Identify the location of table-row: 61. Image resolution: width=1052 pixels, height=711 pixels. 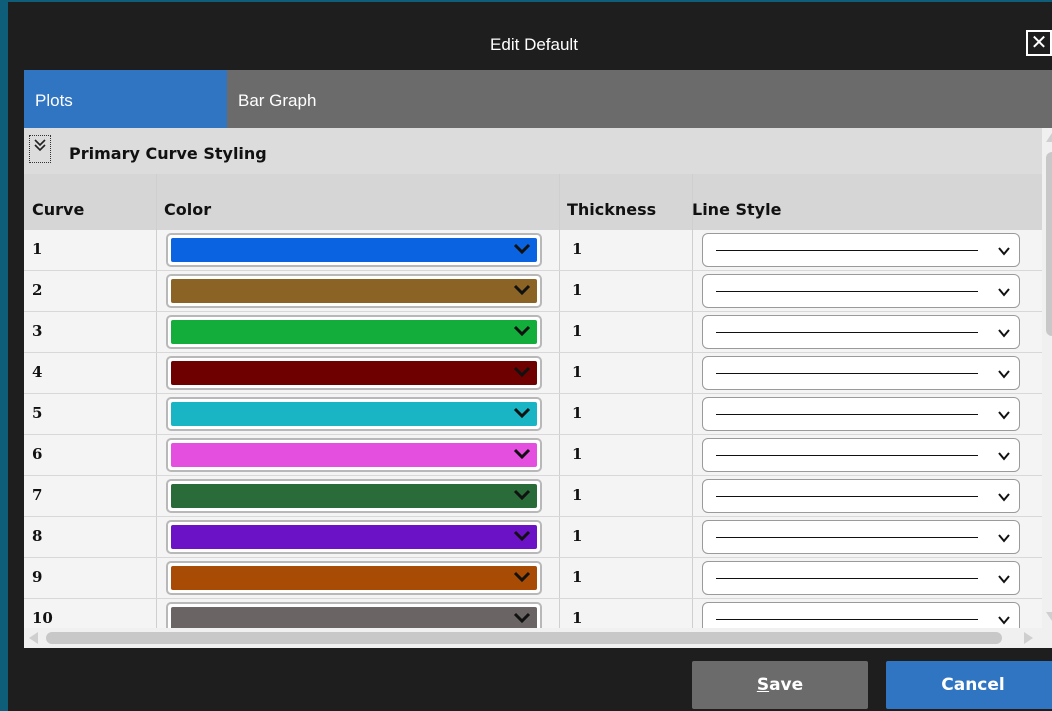
(533, 455).